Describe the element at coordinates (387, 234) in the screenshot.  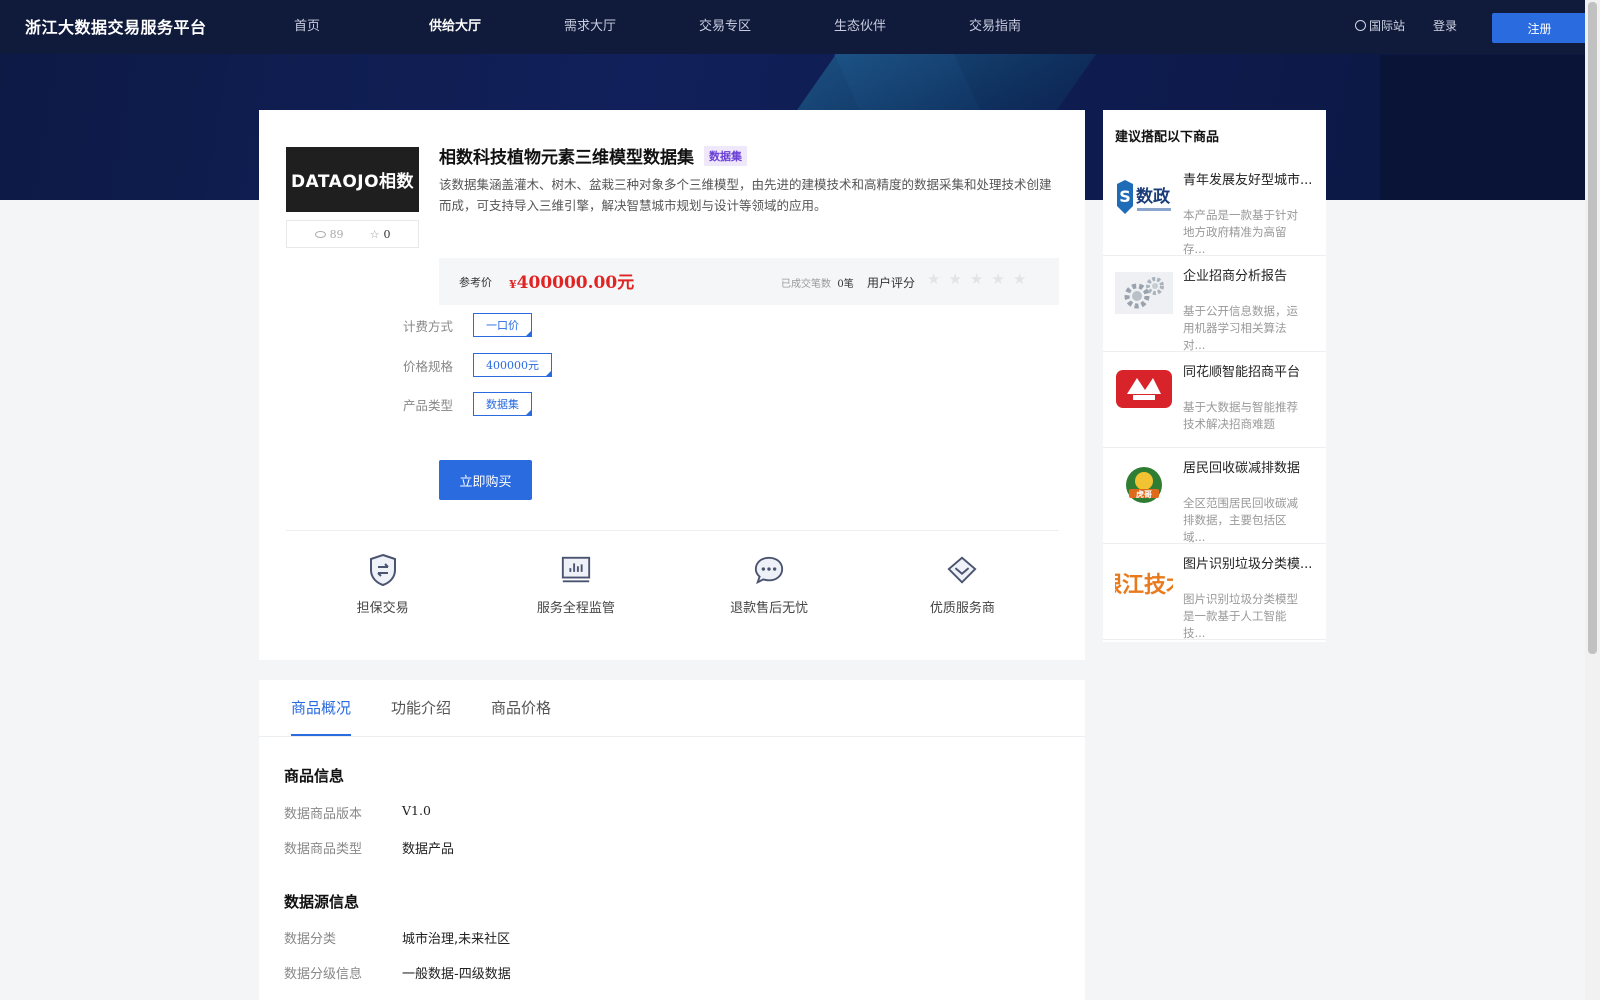
I see `favorites-count: 0` at that location.